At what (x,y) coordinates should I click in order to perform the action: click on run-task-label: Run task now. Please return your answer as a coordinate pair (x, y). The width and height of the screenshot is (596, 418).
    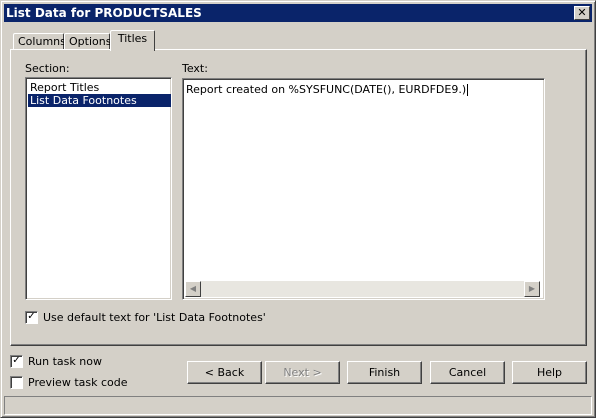
    Looking at the image, I should click on (65, 361).